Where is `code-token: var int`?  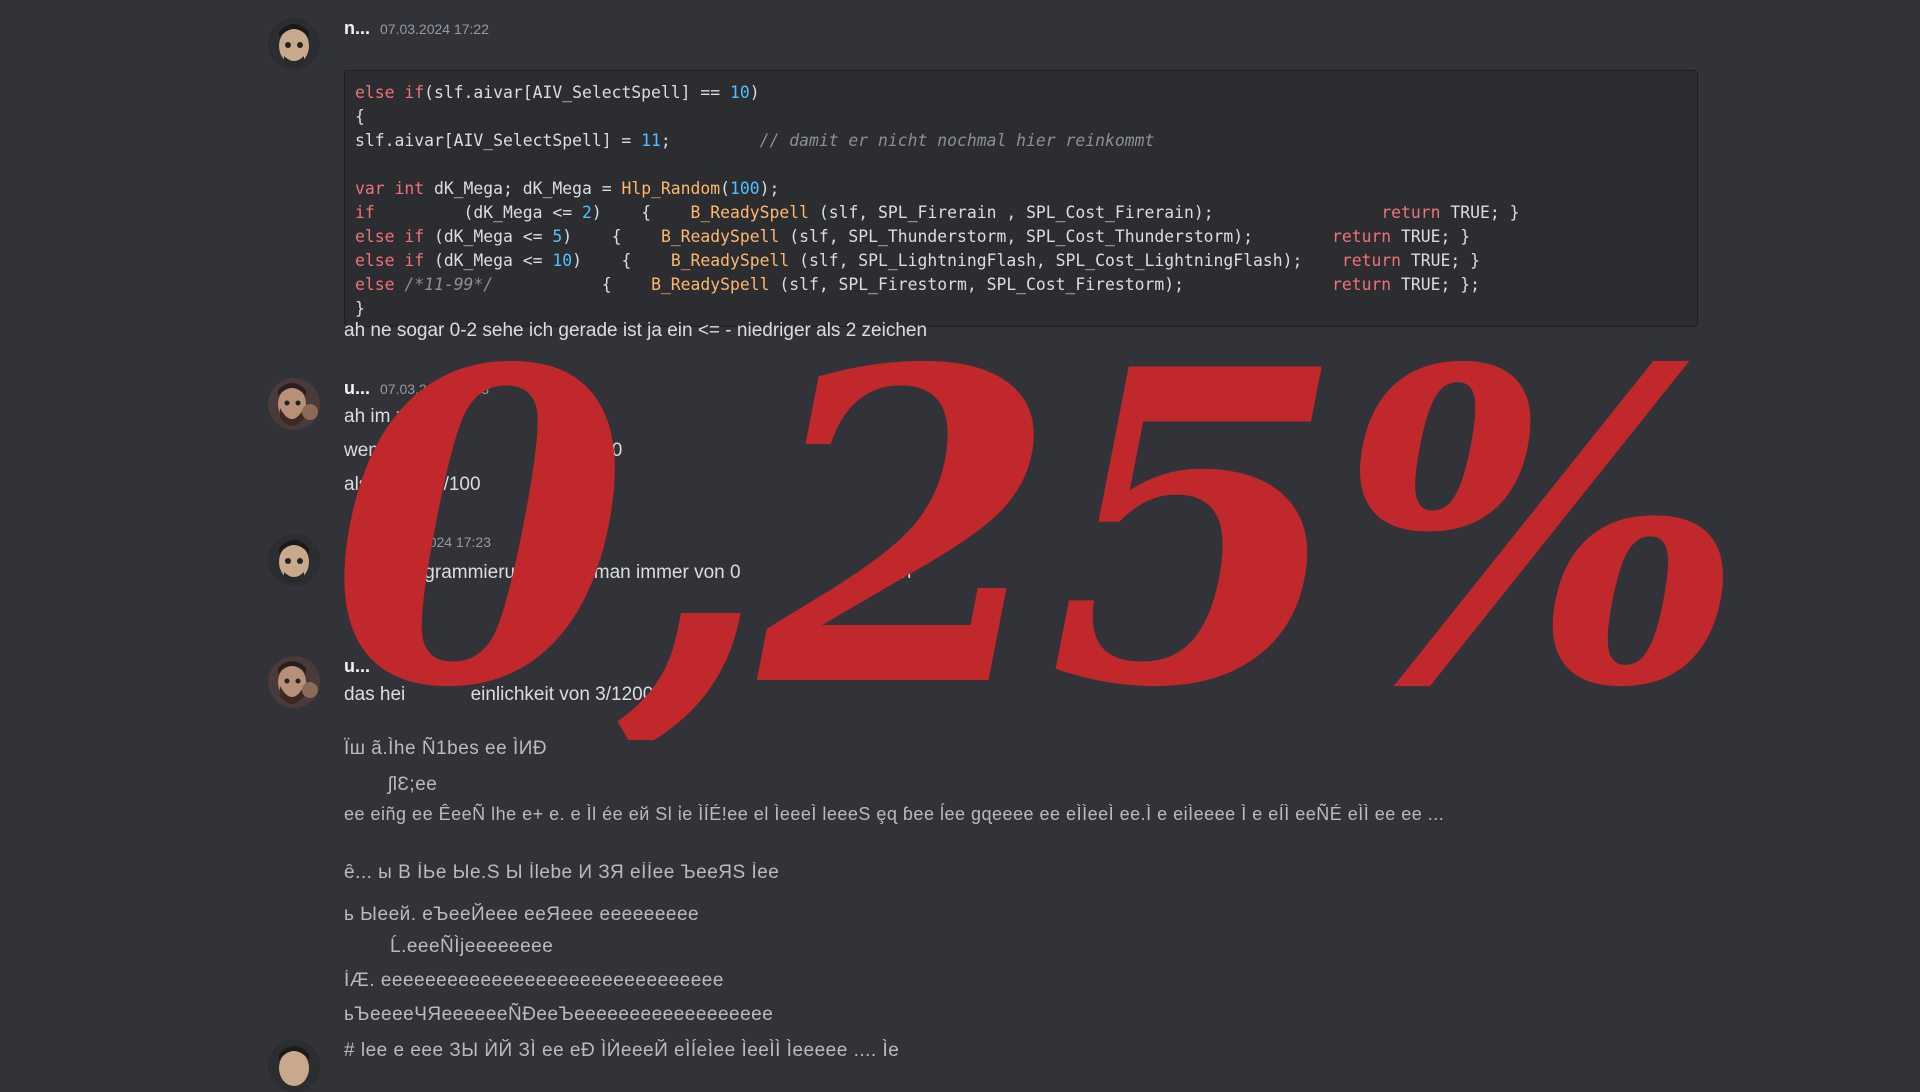
code-token: var int is located at coordinates (390, 188).